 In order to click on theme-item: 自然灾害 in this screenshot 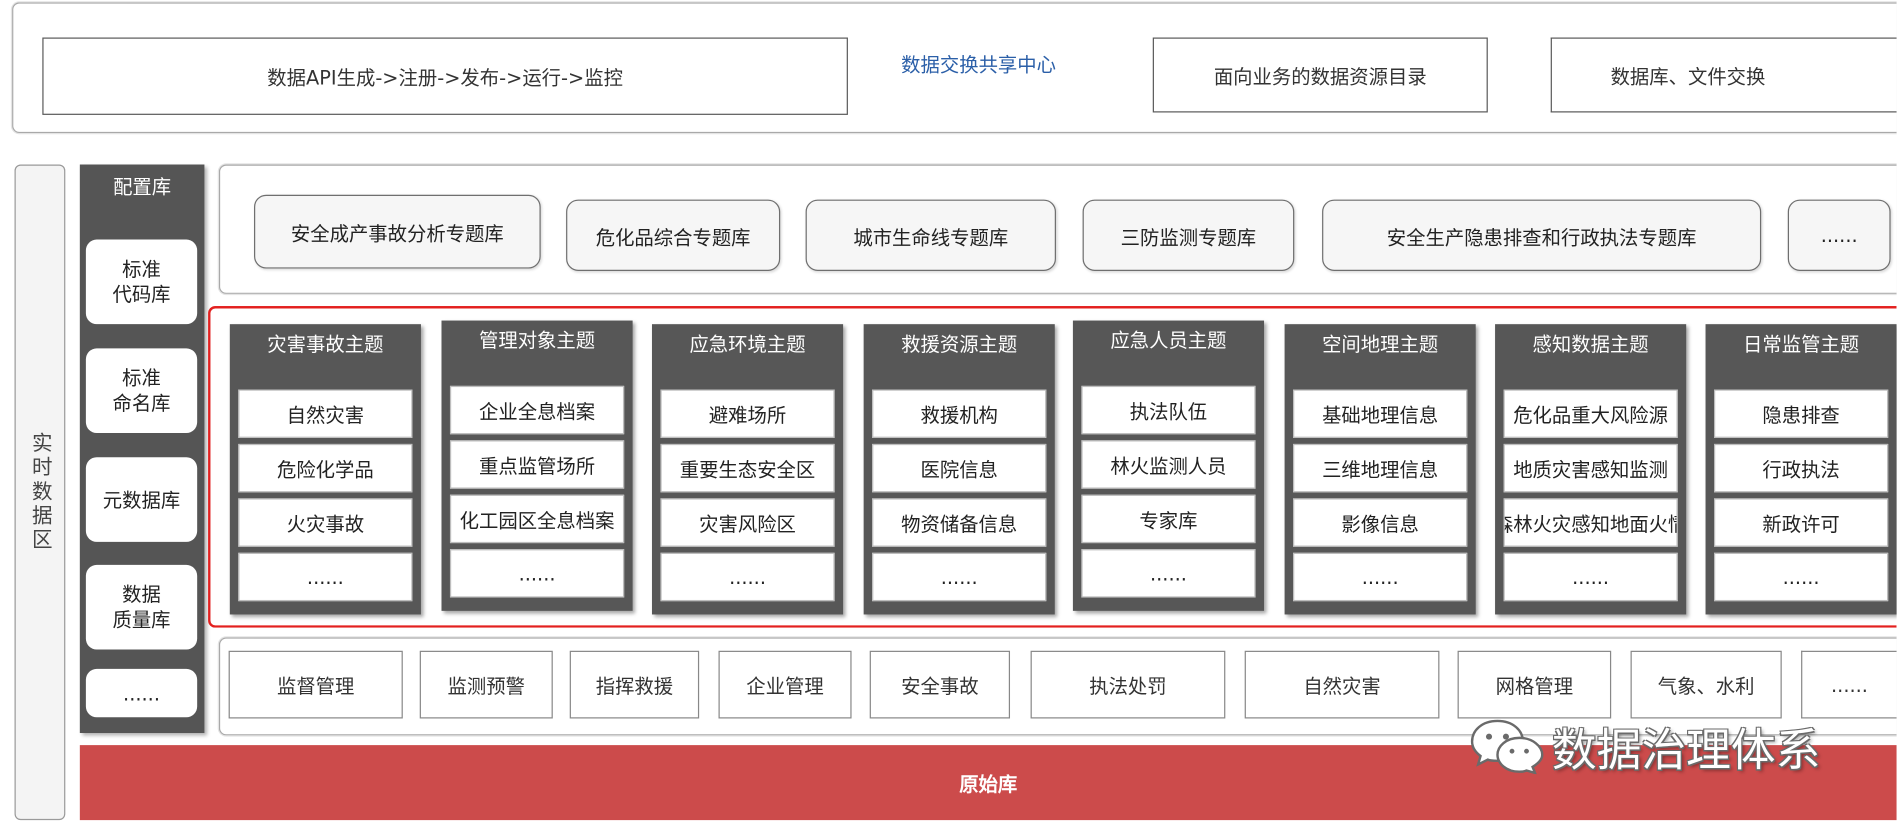, I will do `click(325, 413)`.